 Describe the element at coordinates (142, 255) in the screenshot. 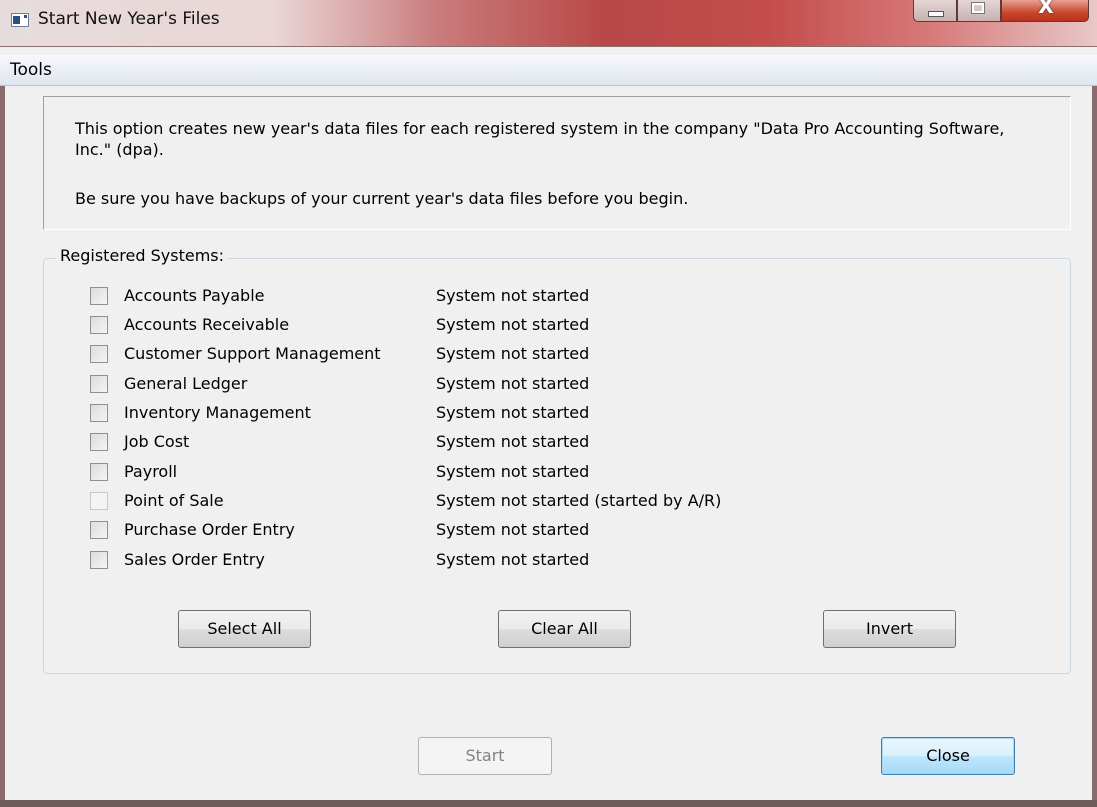

I see `registered-systems-label: Registered Systems:` at that location.